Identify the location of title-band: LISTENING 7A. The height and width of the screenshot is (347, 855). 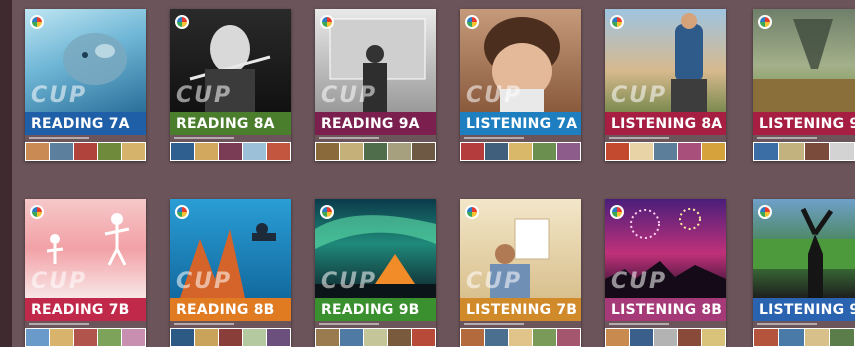
(520, 123).